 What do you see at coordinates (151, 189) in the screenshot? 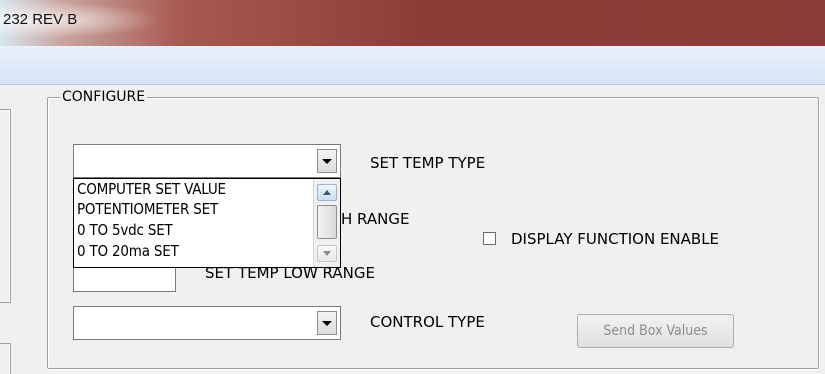
I see `dropdown-option: COMPUTER SET VALUE` at bounding box center [151, 189].